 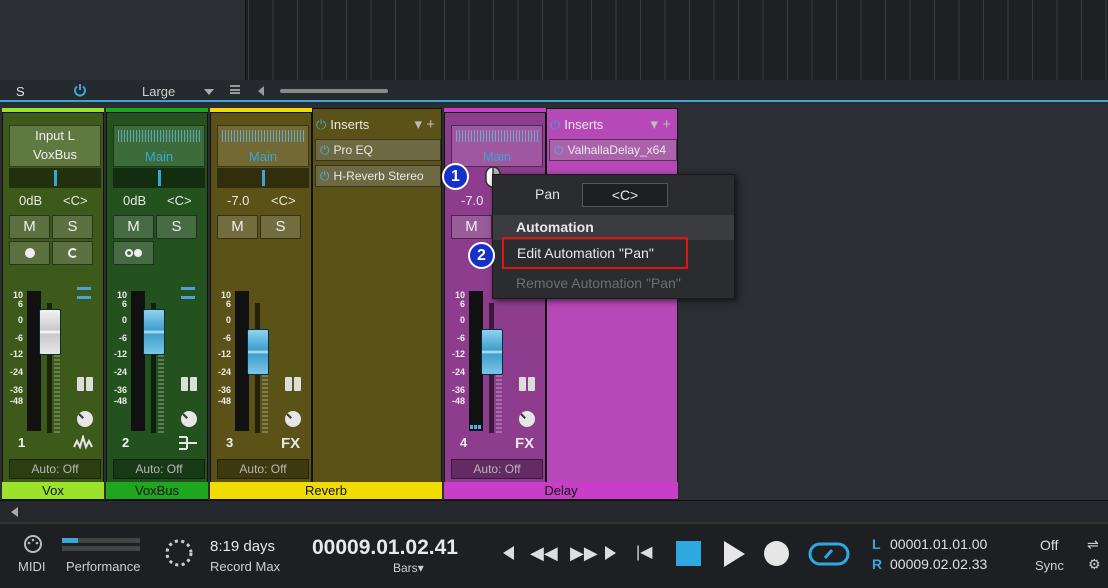 I want to click on play-button, so click(x=734, y=554).